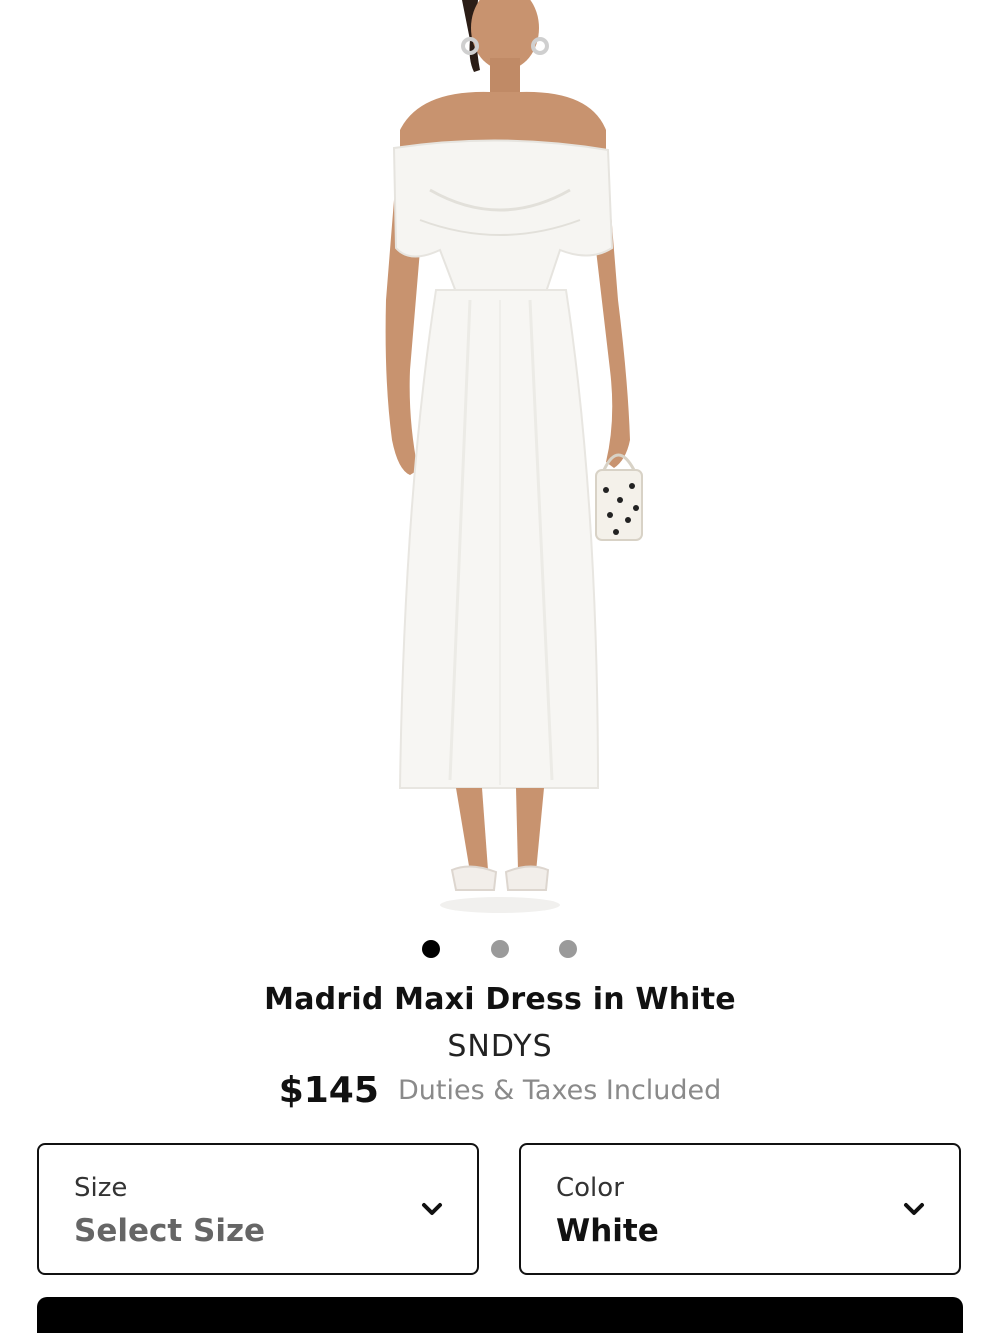 The image size is (1000, 1333). I want to click on size-label: Size, so click(101, 1188).